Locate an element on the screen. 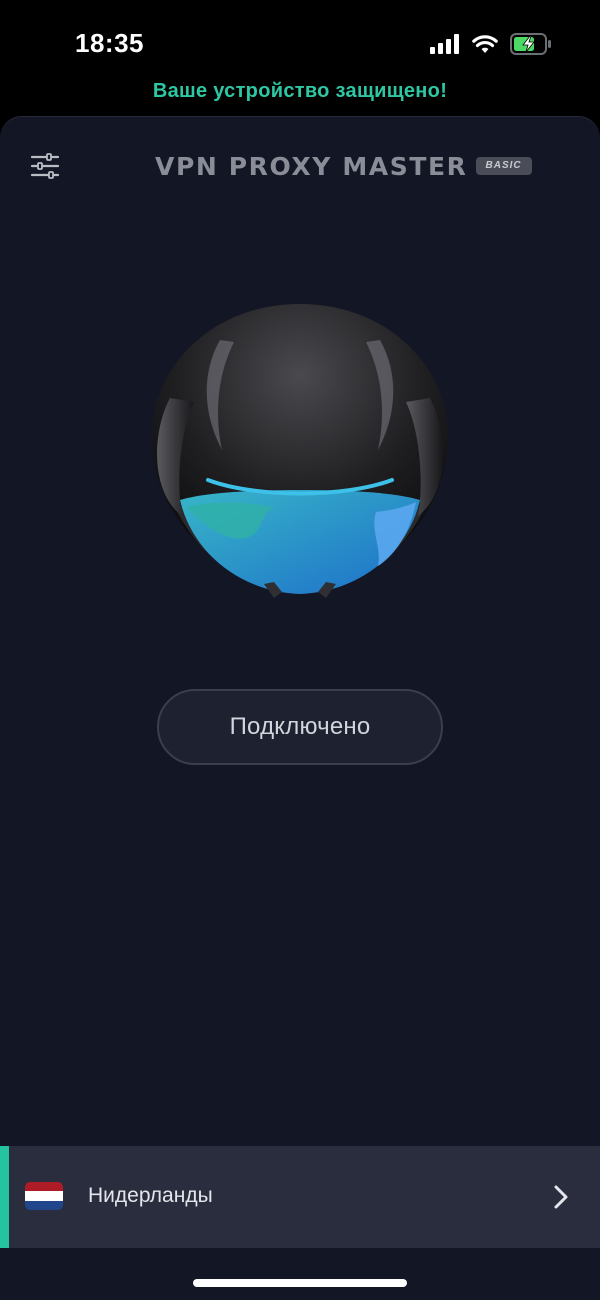 The image size is (600, 1300). flag-stripe-white is located at coordinates (44, 1196).